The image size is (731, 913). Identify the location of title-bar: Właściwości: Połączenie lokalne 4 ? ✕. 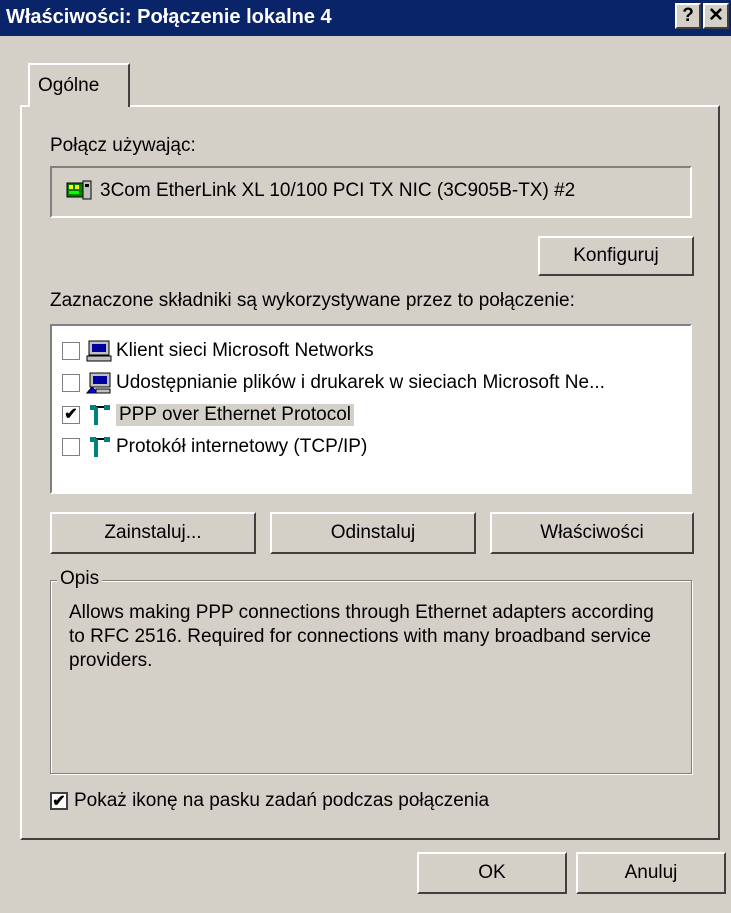
(365, 18).